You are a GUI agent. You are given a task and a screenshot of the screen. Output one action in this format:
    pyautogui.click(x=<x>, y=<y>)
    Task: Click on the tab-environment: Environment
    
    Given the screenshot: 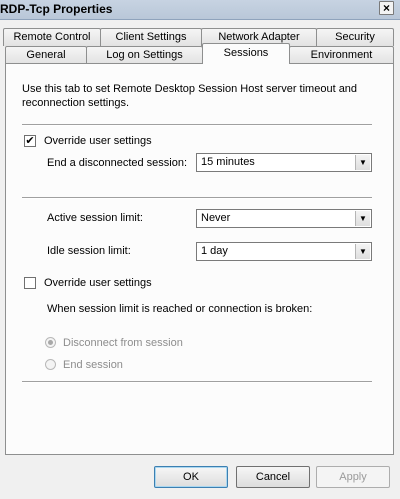 What is the action you would take?
    pyautogui.click(x=341, y=55)
    